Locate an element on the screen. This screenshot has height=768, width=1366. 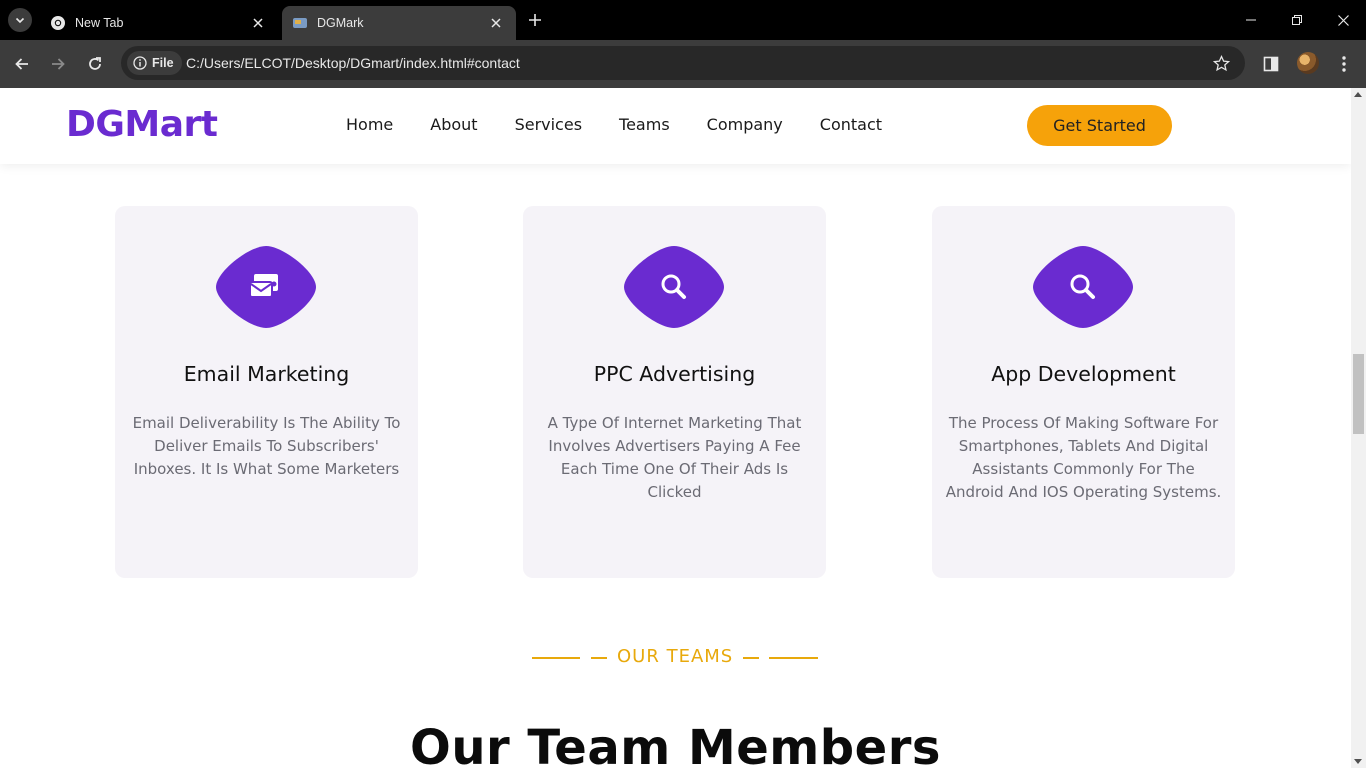
page-scrollbar is located at coordinates (1358, 428).